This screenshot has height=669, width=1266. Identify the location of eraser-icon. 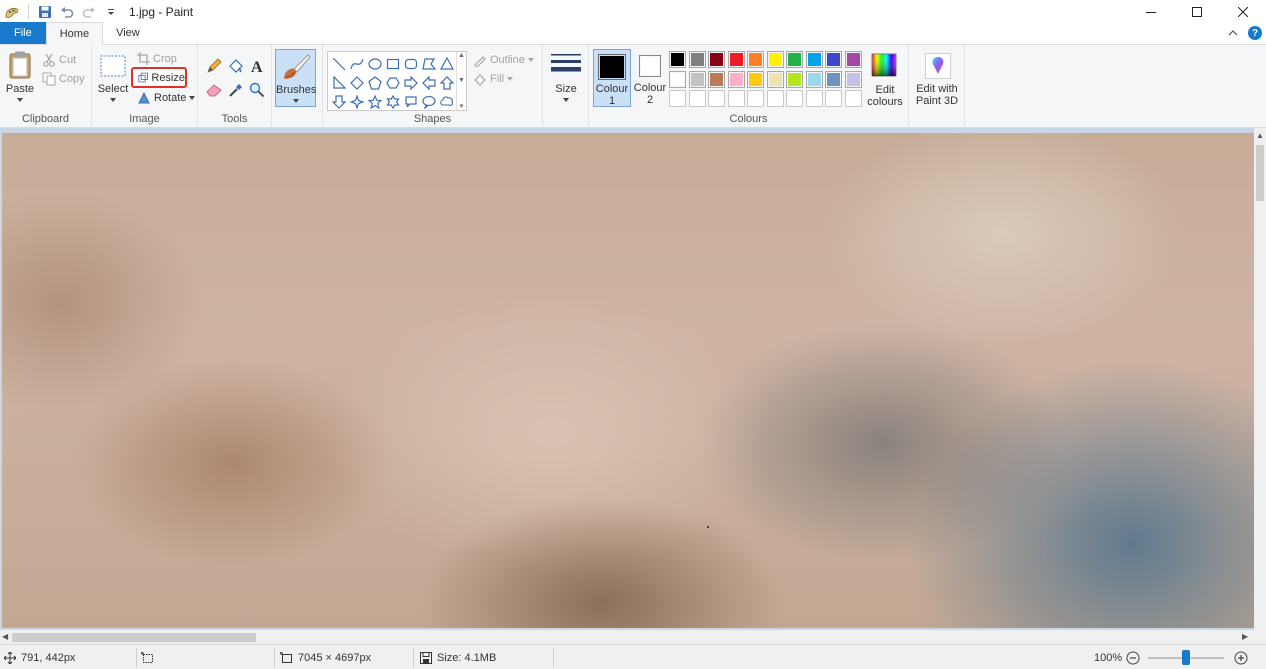
(214, 90).